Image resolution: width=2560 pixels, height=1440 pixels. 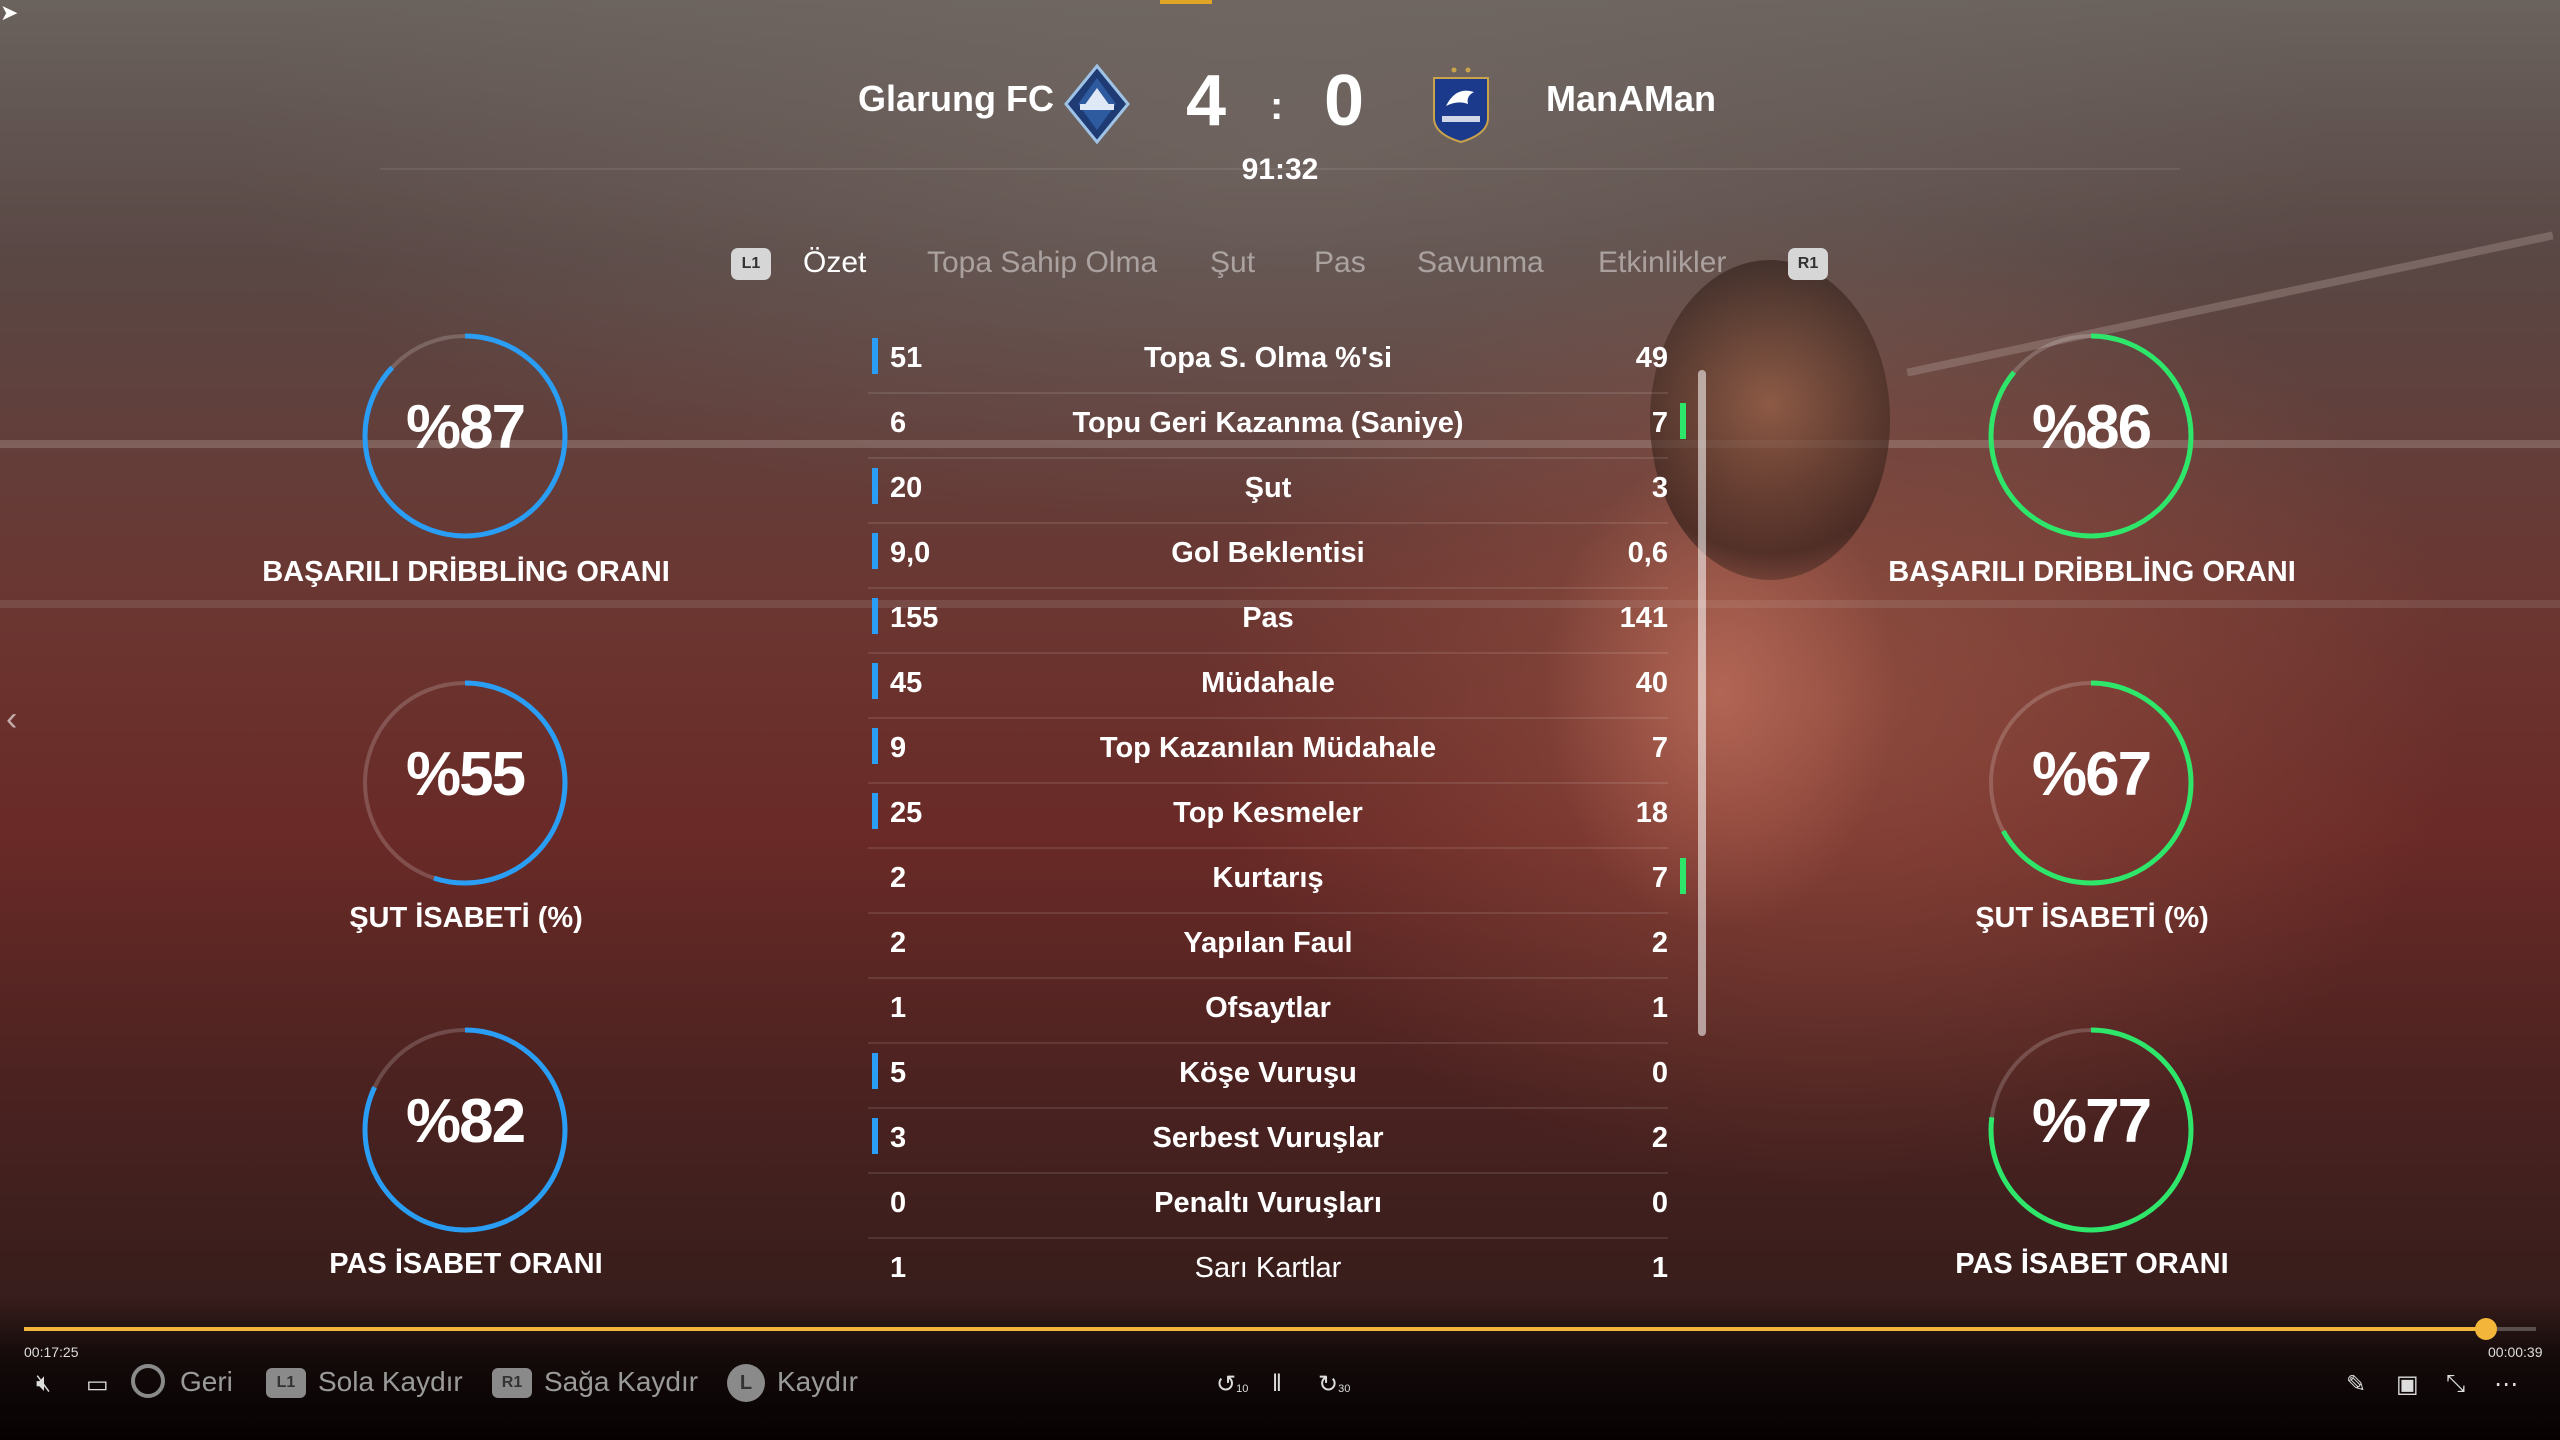 What do you see at coordinates (2091, 1130) in the screenshot?
I see `away-pass-accuracy-circle: %77` at bounding box center [2091, 1130].